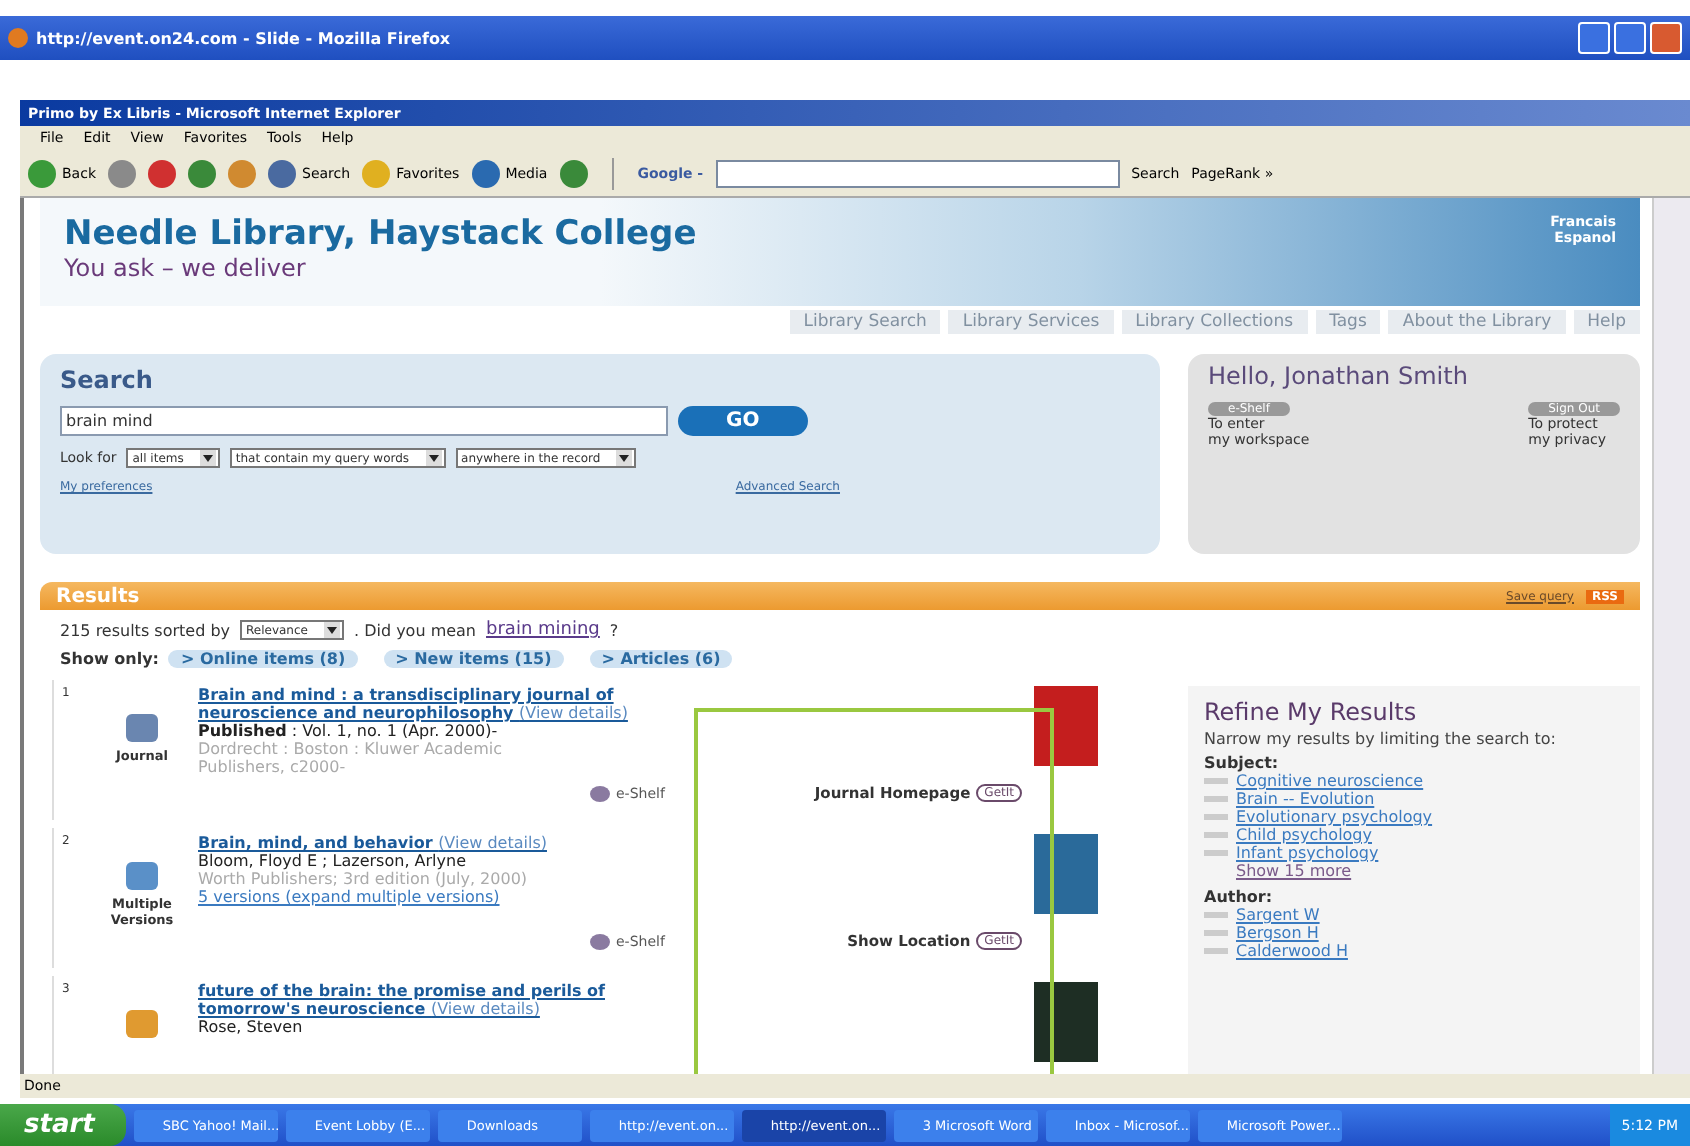 This screenshot has width=1690, height=1146. I want to click on journal-icon, so click(142, 728).